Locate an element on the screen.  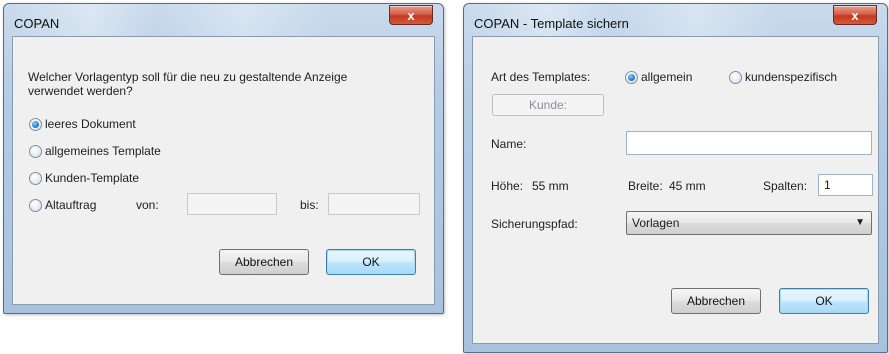
pfad-label: Sicherungspfad: is located at coordinates (534, 224).